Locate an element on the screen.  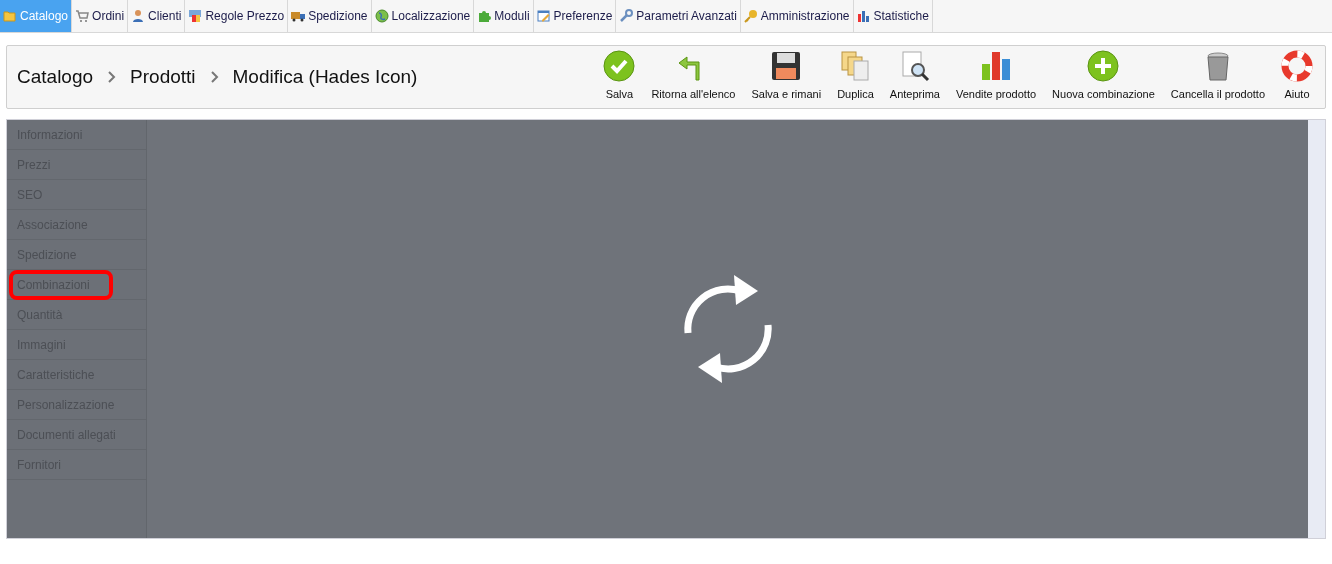
key-icon is located at coordinates (750, 16).